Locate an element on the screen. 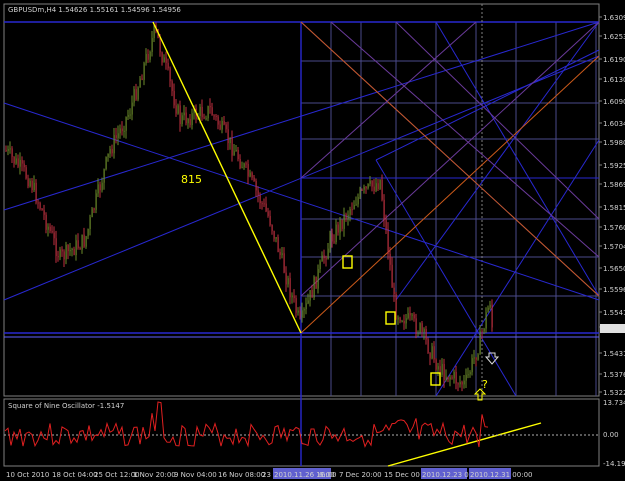  time-axis-label: 2010.12.31 00:00 is located at coordinates (501, 475).